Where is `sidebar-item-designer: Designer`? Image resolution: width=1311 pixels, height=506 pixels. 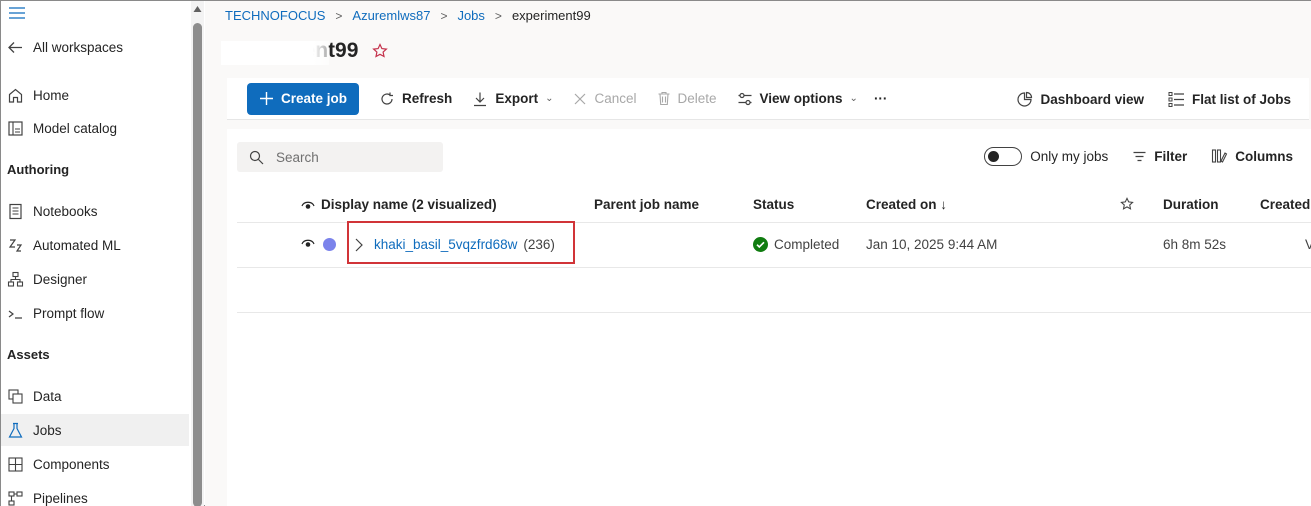
sidebar-item-designer: Designer is located at coordinates (95, 279).